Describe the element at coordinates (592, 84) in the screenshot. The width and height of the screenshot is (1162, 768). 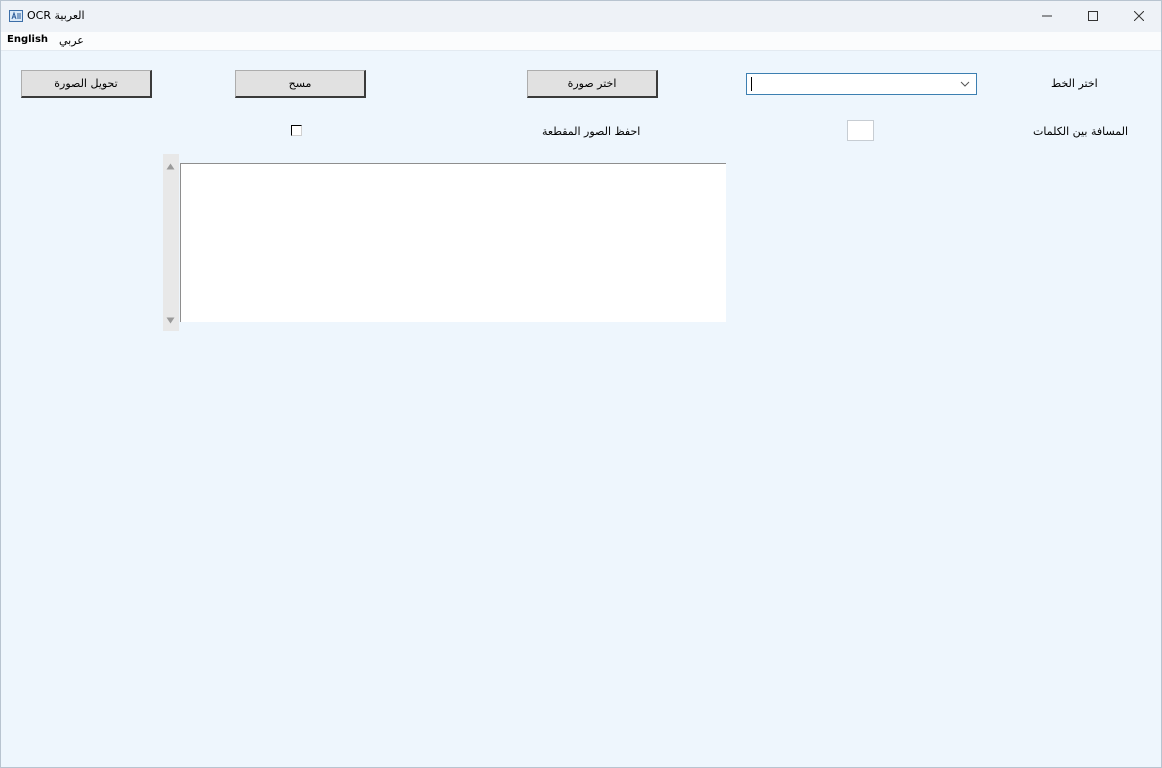
I see `choose-image-button: اختر صورة` at that location.